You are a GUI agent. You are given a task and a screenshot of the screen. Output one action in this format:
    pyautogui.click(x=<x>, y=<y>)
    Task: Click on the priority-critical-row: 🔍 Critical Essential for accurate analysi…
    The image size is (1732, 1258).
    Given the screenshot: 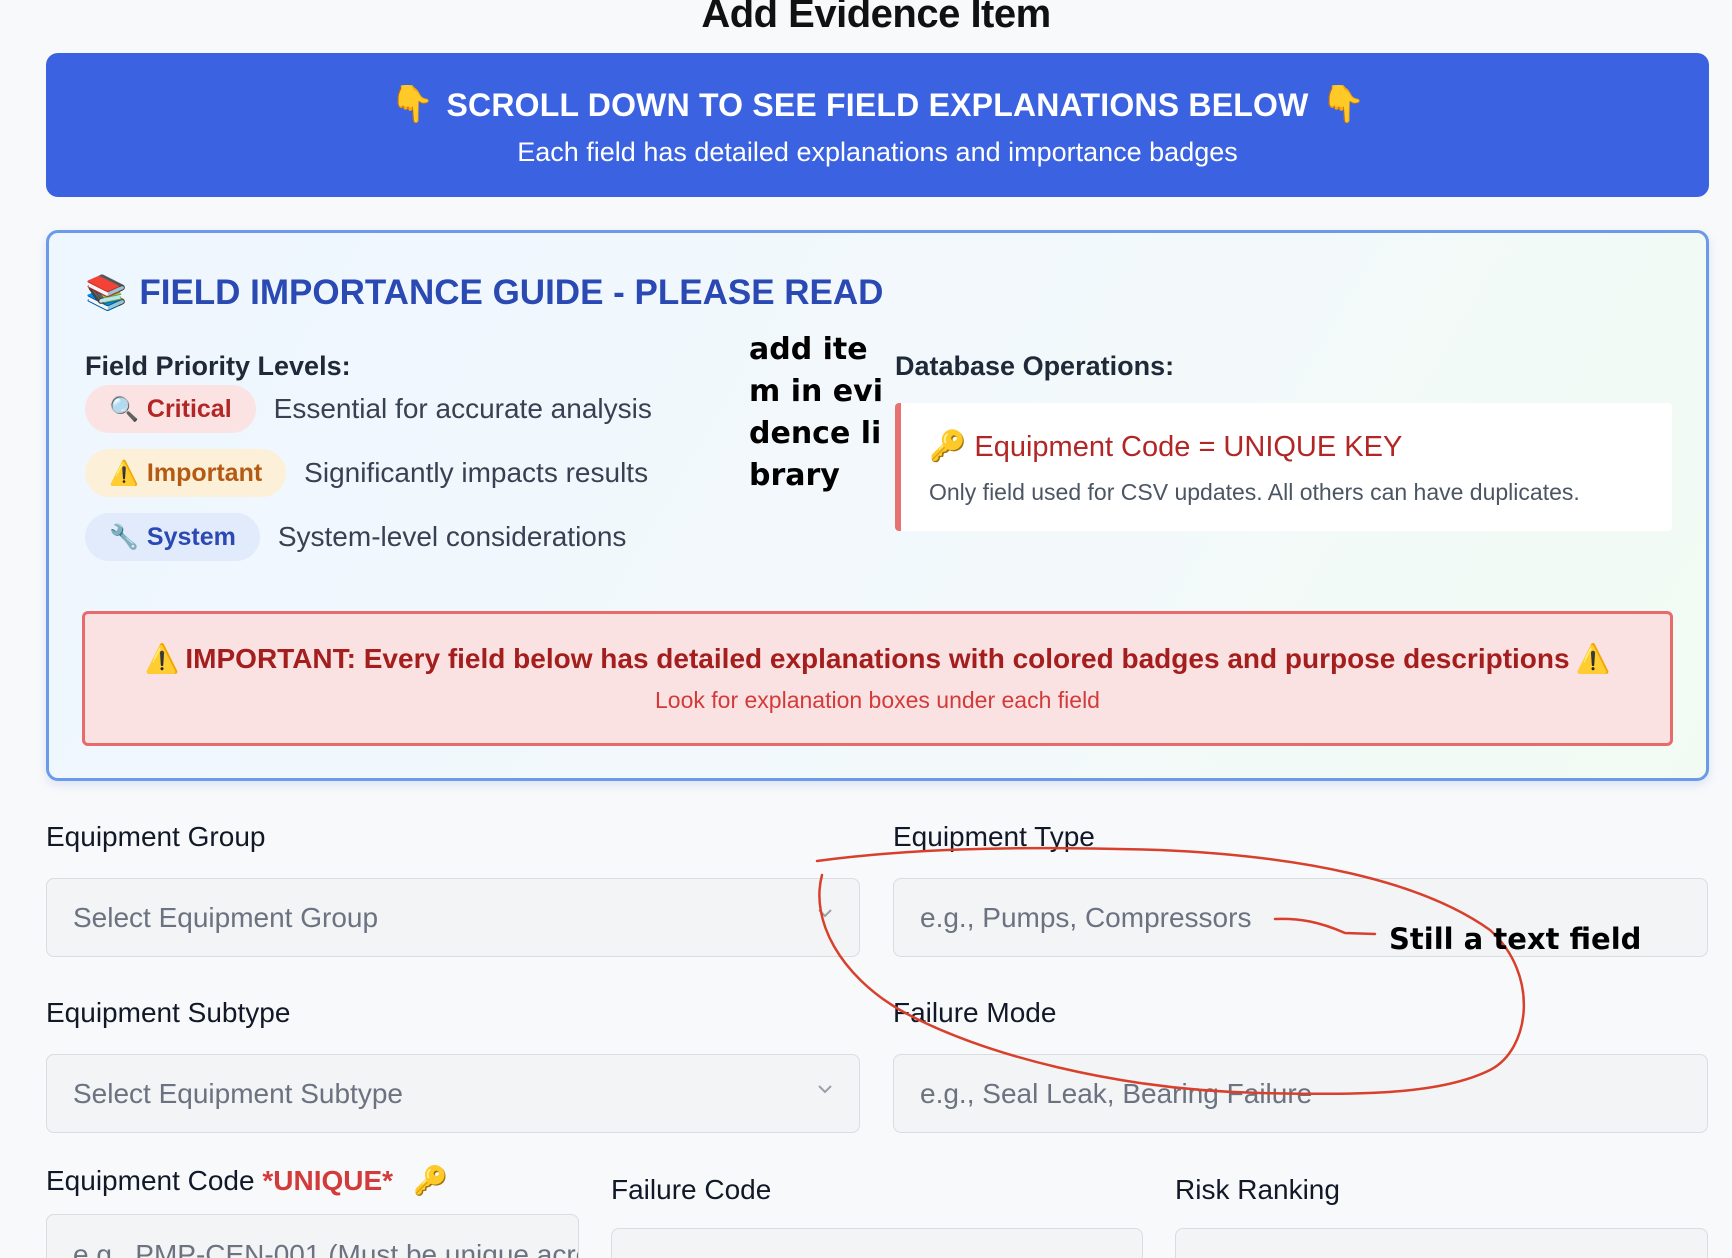 What is the action you would take?
    pyautogui.click(x=368, y=409)
    